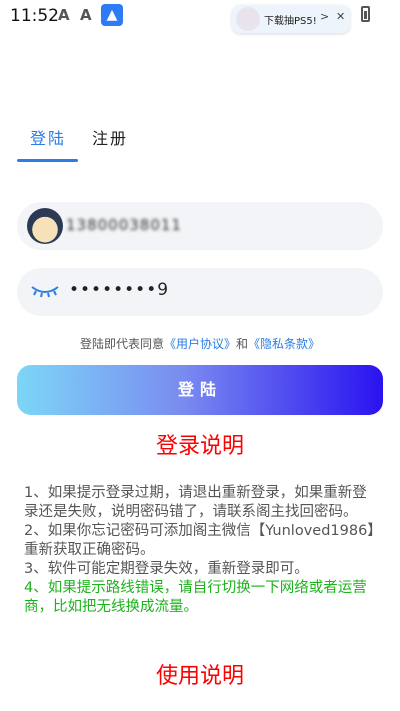 Image resolution: width=400 pixels, height=711 pixels. What do you see at coordinates (284, 344) in the screenshot?
I see `privacy-link: 《隐私条款》` at bounding box center [284, 344].